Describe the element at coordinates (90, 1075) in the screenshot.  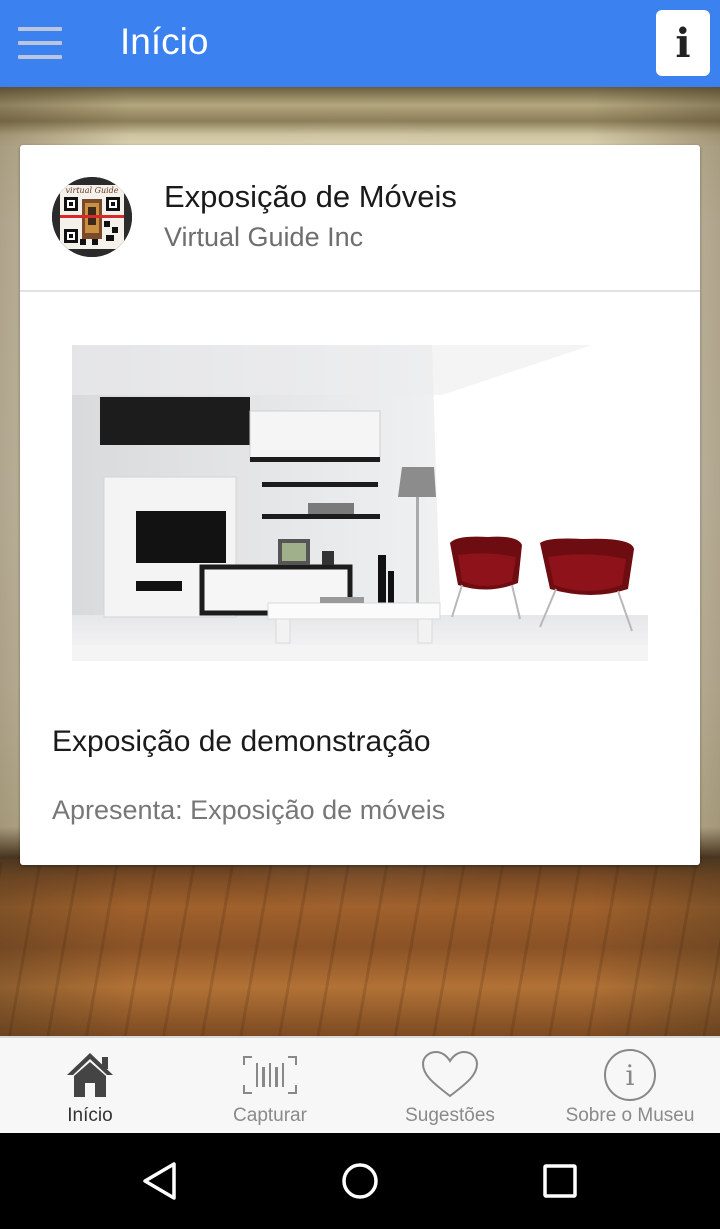
I see `home-icon` at that location.